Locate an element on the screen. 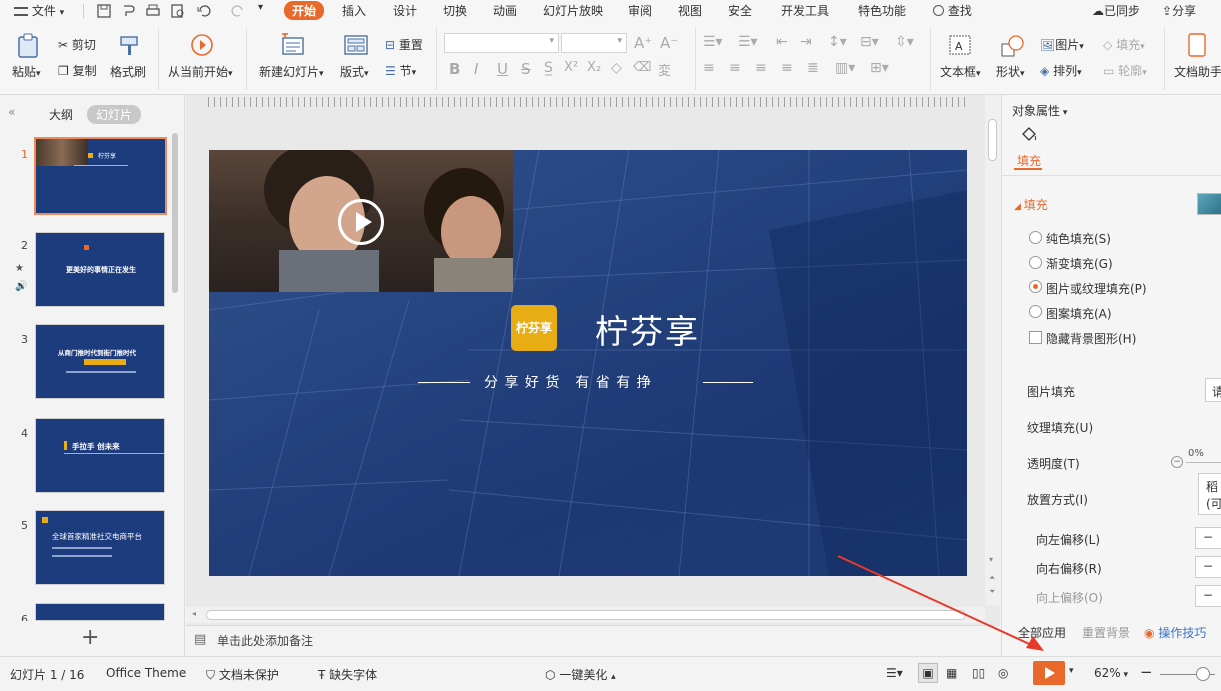 The width and height of the screenshot is (1221, 691). format-painter-icon is located at coordinates (129, 46).